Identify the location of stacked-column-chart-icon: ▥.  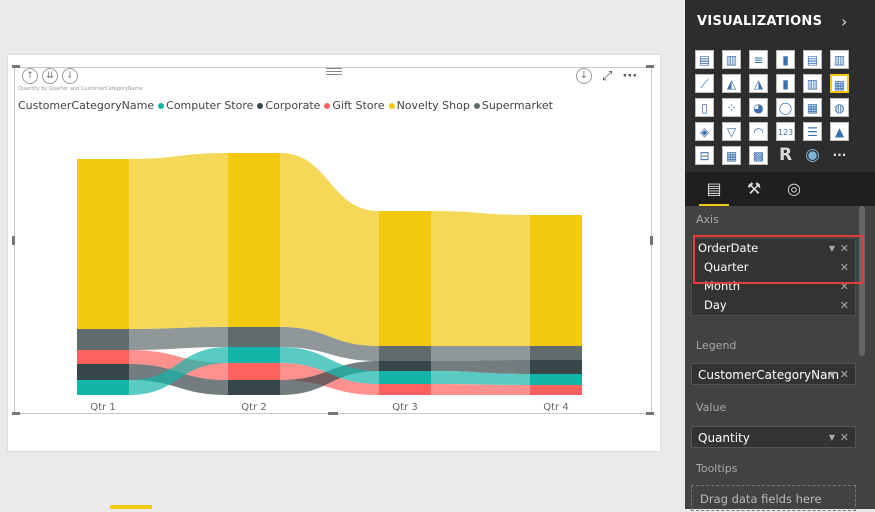
(731, 59).